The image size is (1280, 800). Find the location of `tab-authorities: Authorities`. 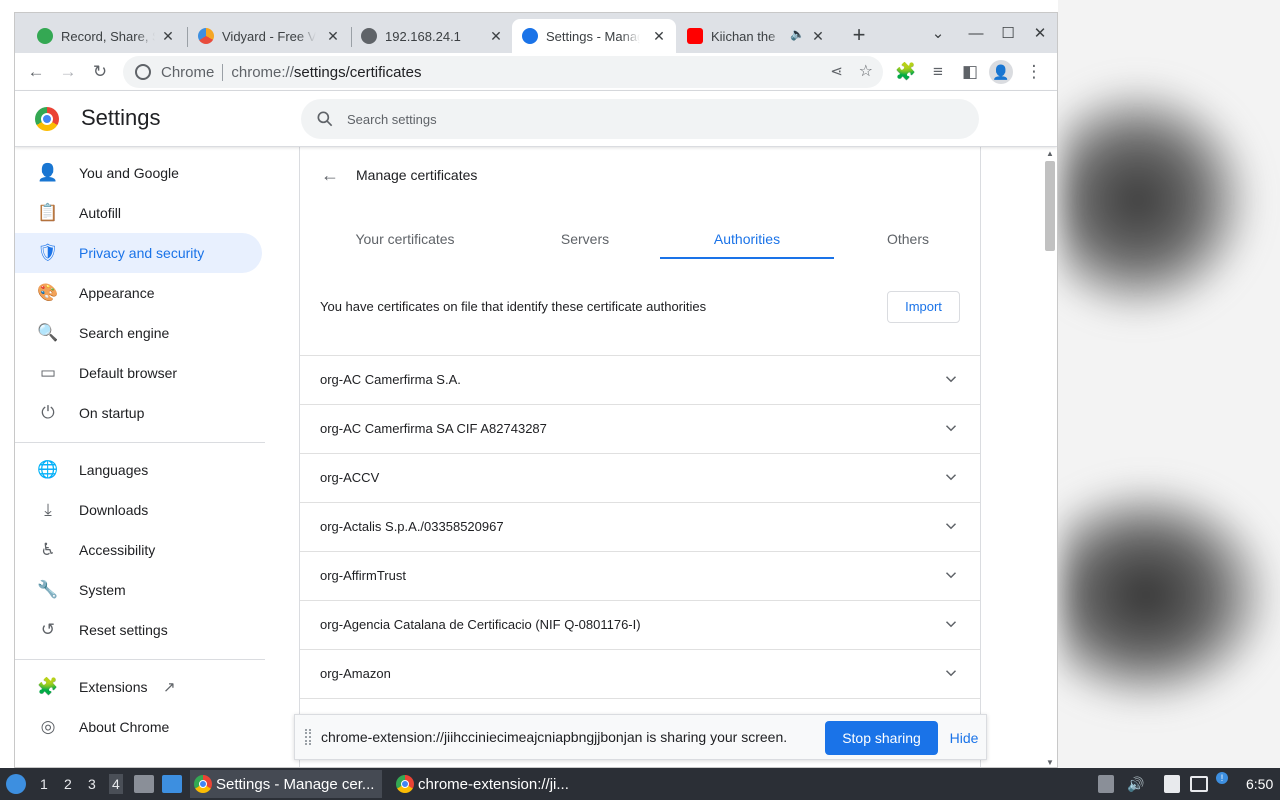

tab-authorities: Authorities is located at coordinates (747, 239).